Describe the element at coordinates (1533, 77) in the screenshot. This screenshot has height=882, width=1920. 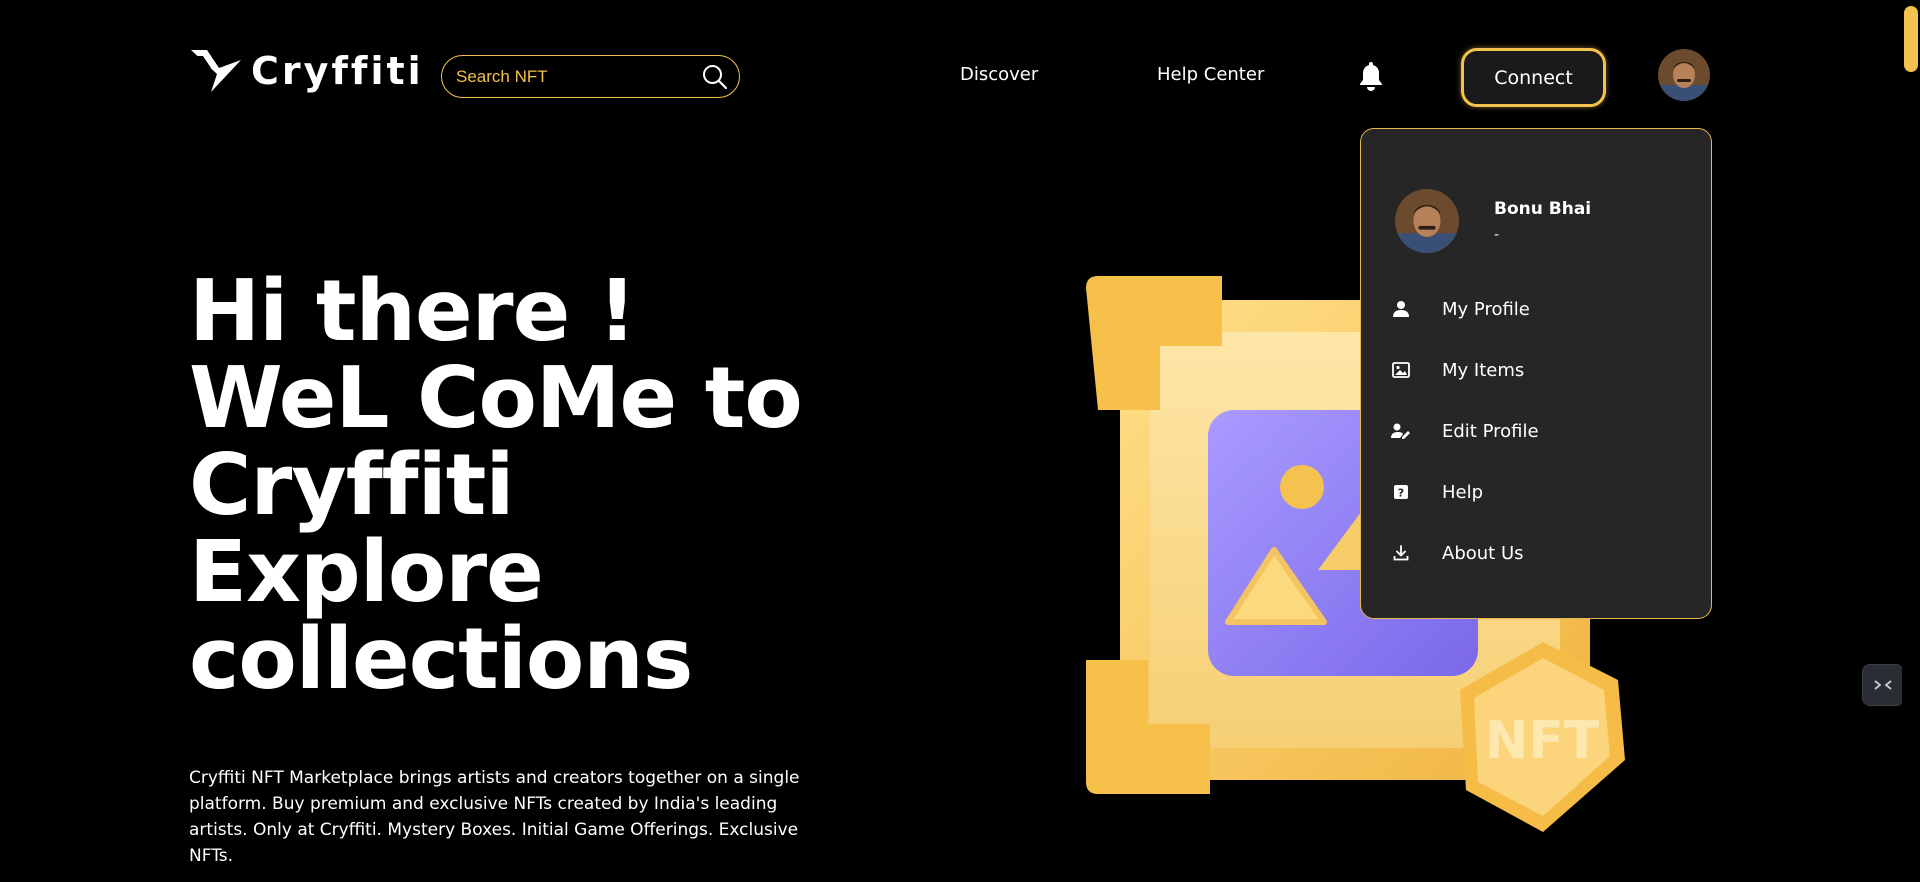
I see `connect-button: Connect` at that location.